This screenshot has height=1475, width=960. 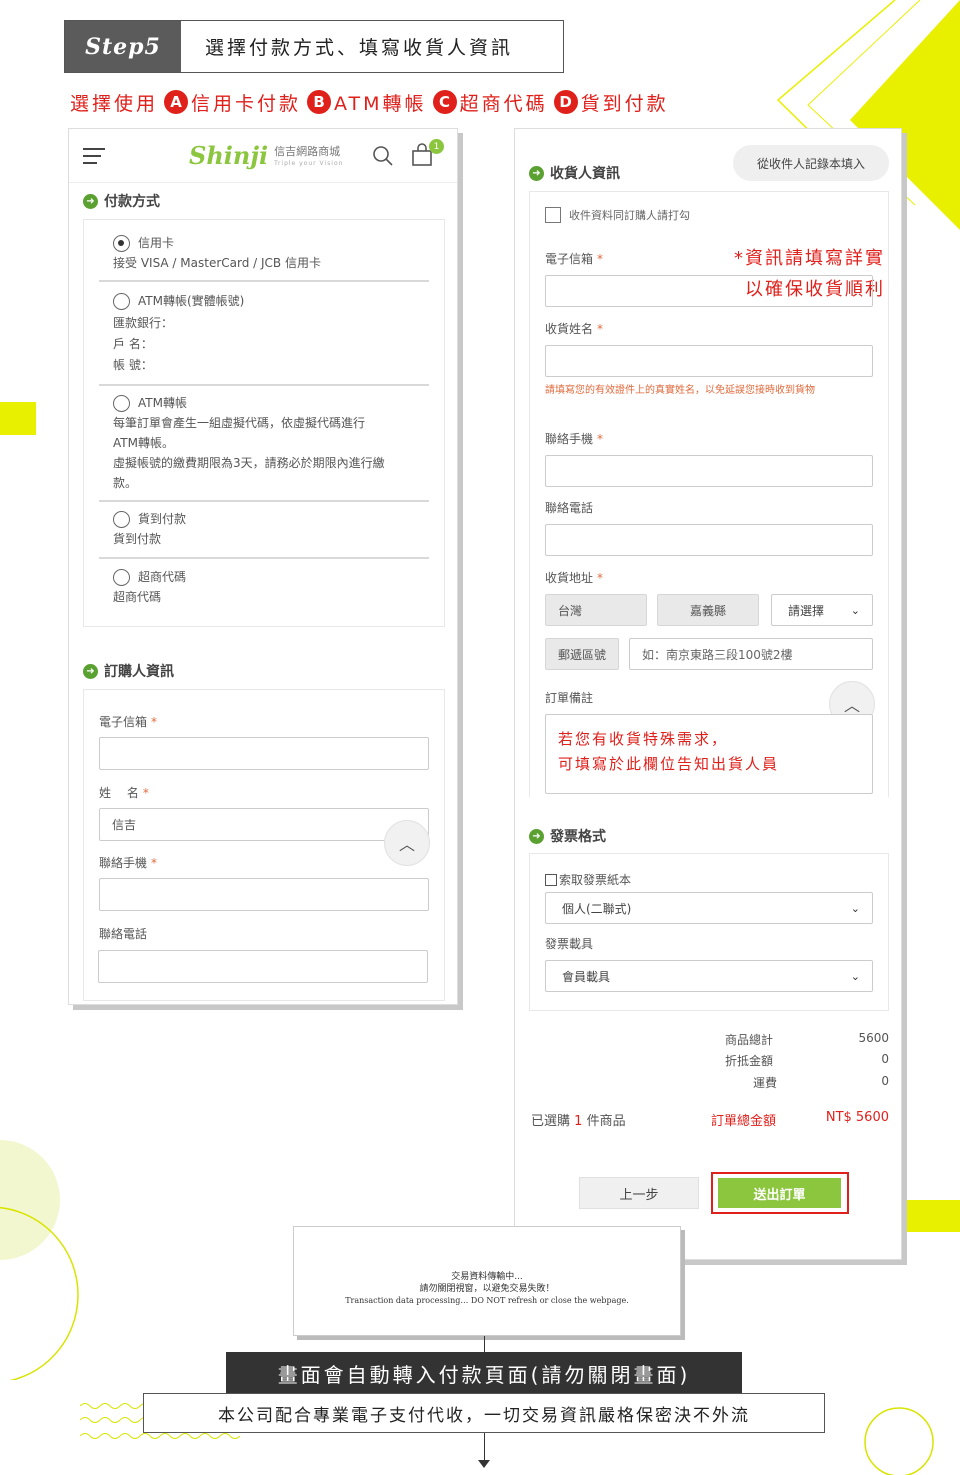 I want to click on address-input: 如：南京東路三段100號2樓, so click(x=751, y=654).